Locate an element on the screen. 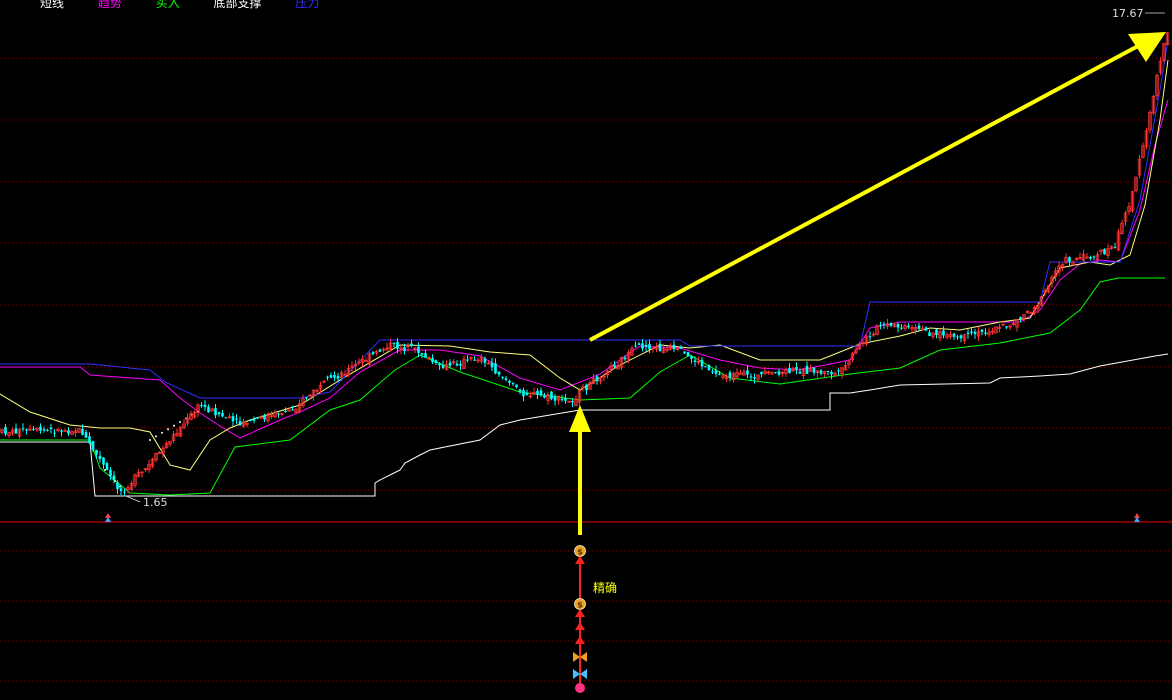  high-price-label: 17.67 is located at coordinates (1128, 13).